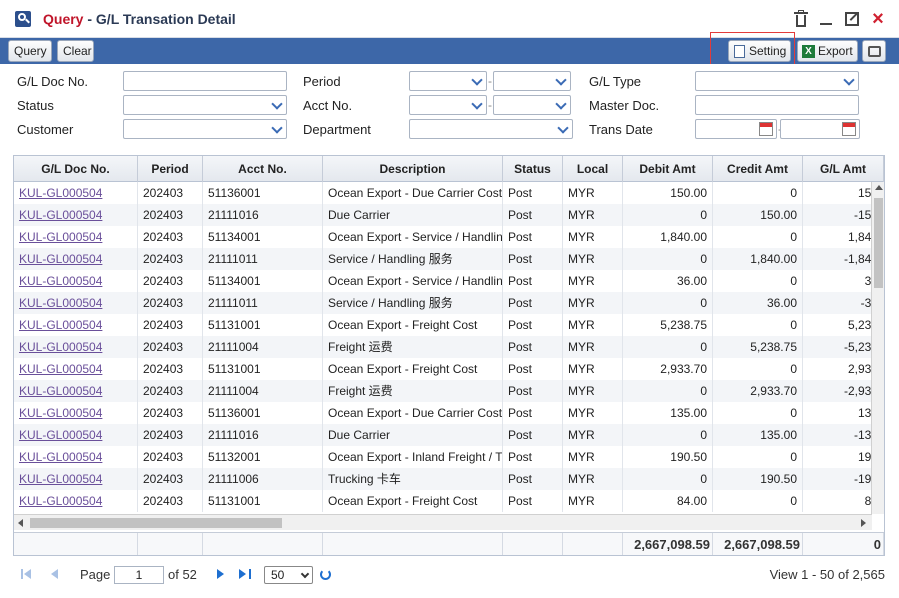 This screenshot has height=598, width=899. I want to click on scroll-right-icon, so click(863, 523).